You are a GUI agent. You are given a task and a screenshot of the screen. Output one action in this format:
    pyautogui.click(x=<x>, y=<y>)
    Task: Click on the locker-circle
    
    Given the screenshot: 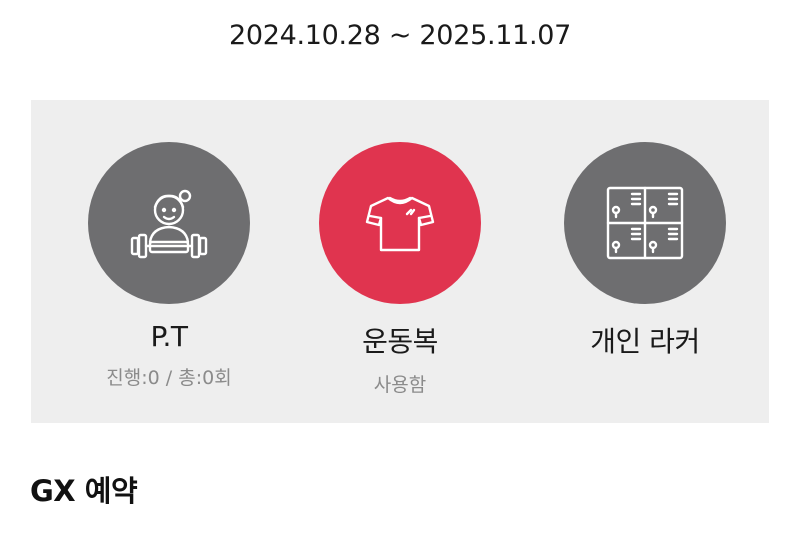 What is the action you would take?
    pyautogui.click(x=645, y=223)
    